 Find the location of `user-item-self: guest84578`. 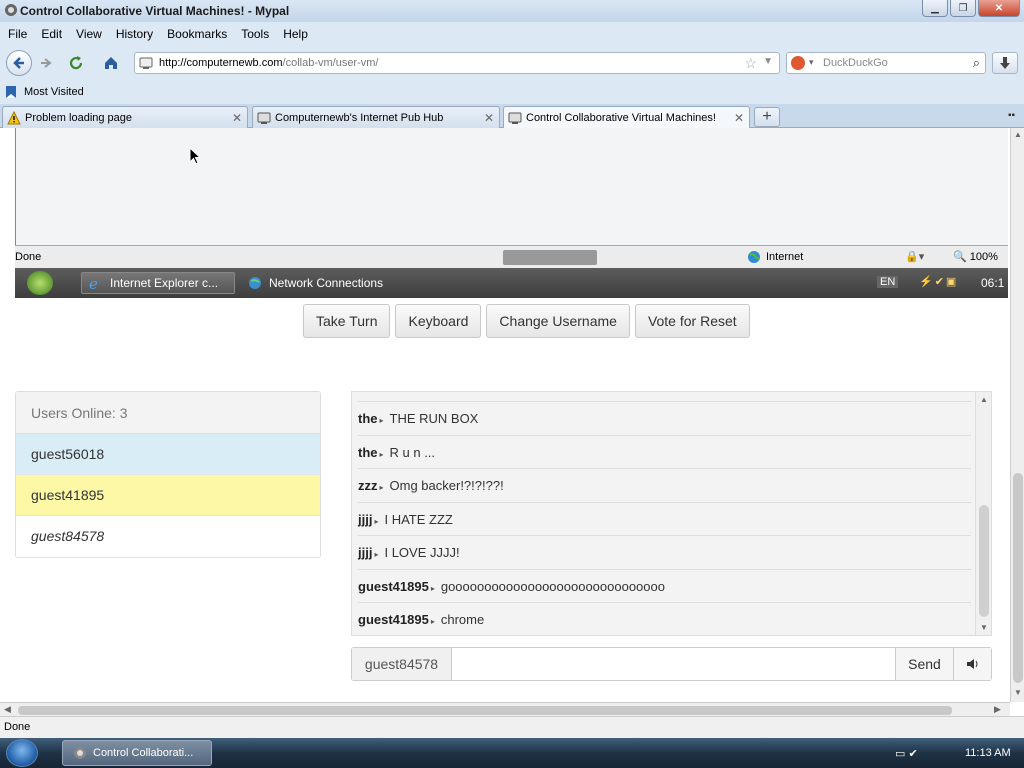

user-item-self: guest84578 is located at coordinates (168, 536).